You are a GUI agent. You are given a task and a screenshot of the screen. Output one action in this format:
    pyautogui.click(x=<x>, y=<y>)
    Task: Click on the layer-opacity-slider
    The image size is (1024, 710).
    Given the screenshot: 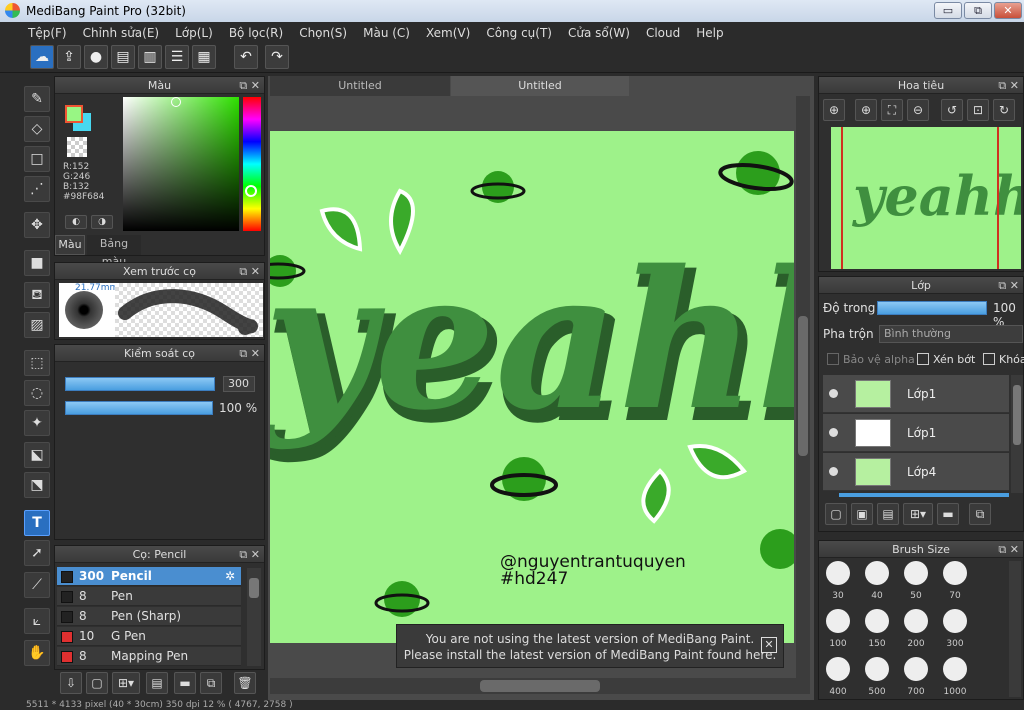 What is the action you would take?
    pyautogui.click(x=932, y=308)
    